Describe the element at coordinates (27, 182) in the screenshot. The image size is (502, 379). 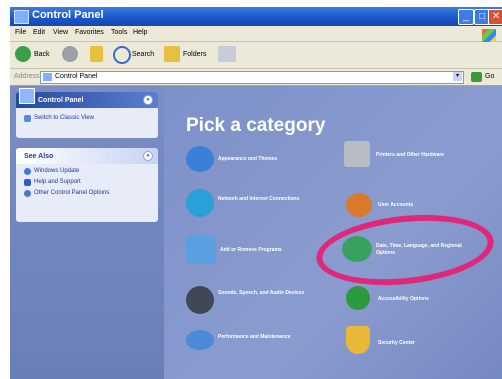
I see `help-icon` at that location.